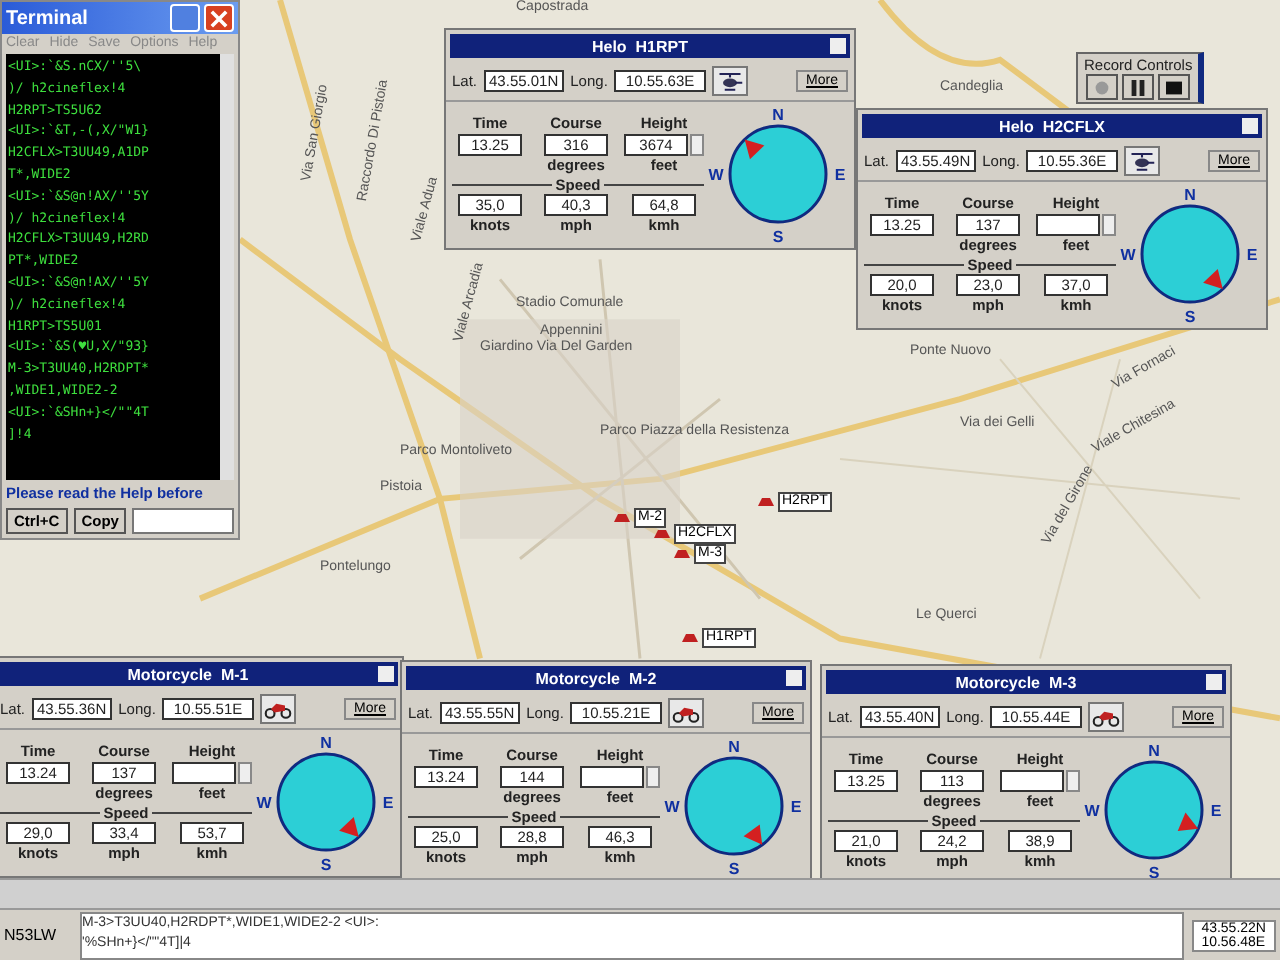  I want to click on window-title: Terminal, so click(48, 18).